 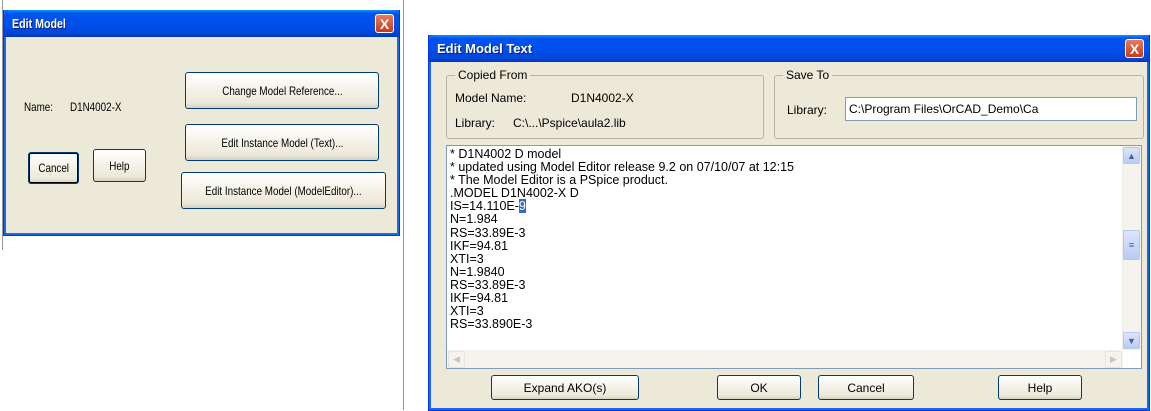 What do you see at coordinates (493, 75) in the screenshot?
I see `group-legend: Copied From` at bounding box center [493, 75].